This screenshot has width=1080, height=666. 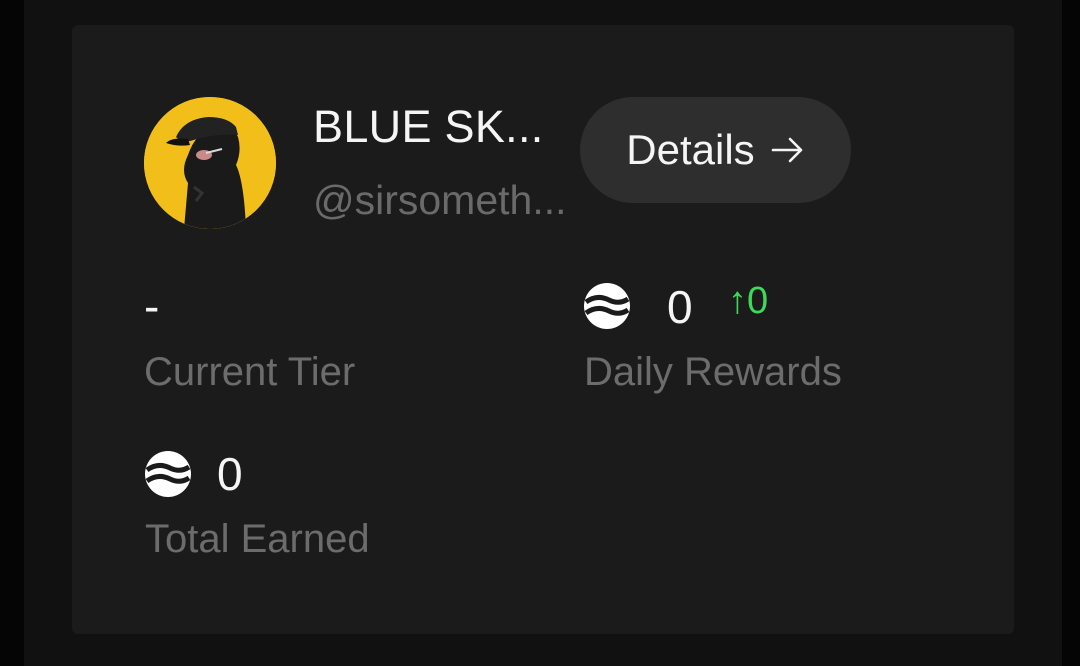 What do you see at coordinates (788, 150) in the screenshot?
I see `arrow-right-icon` at bounding box center [788, 150].